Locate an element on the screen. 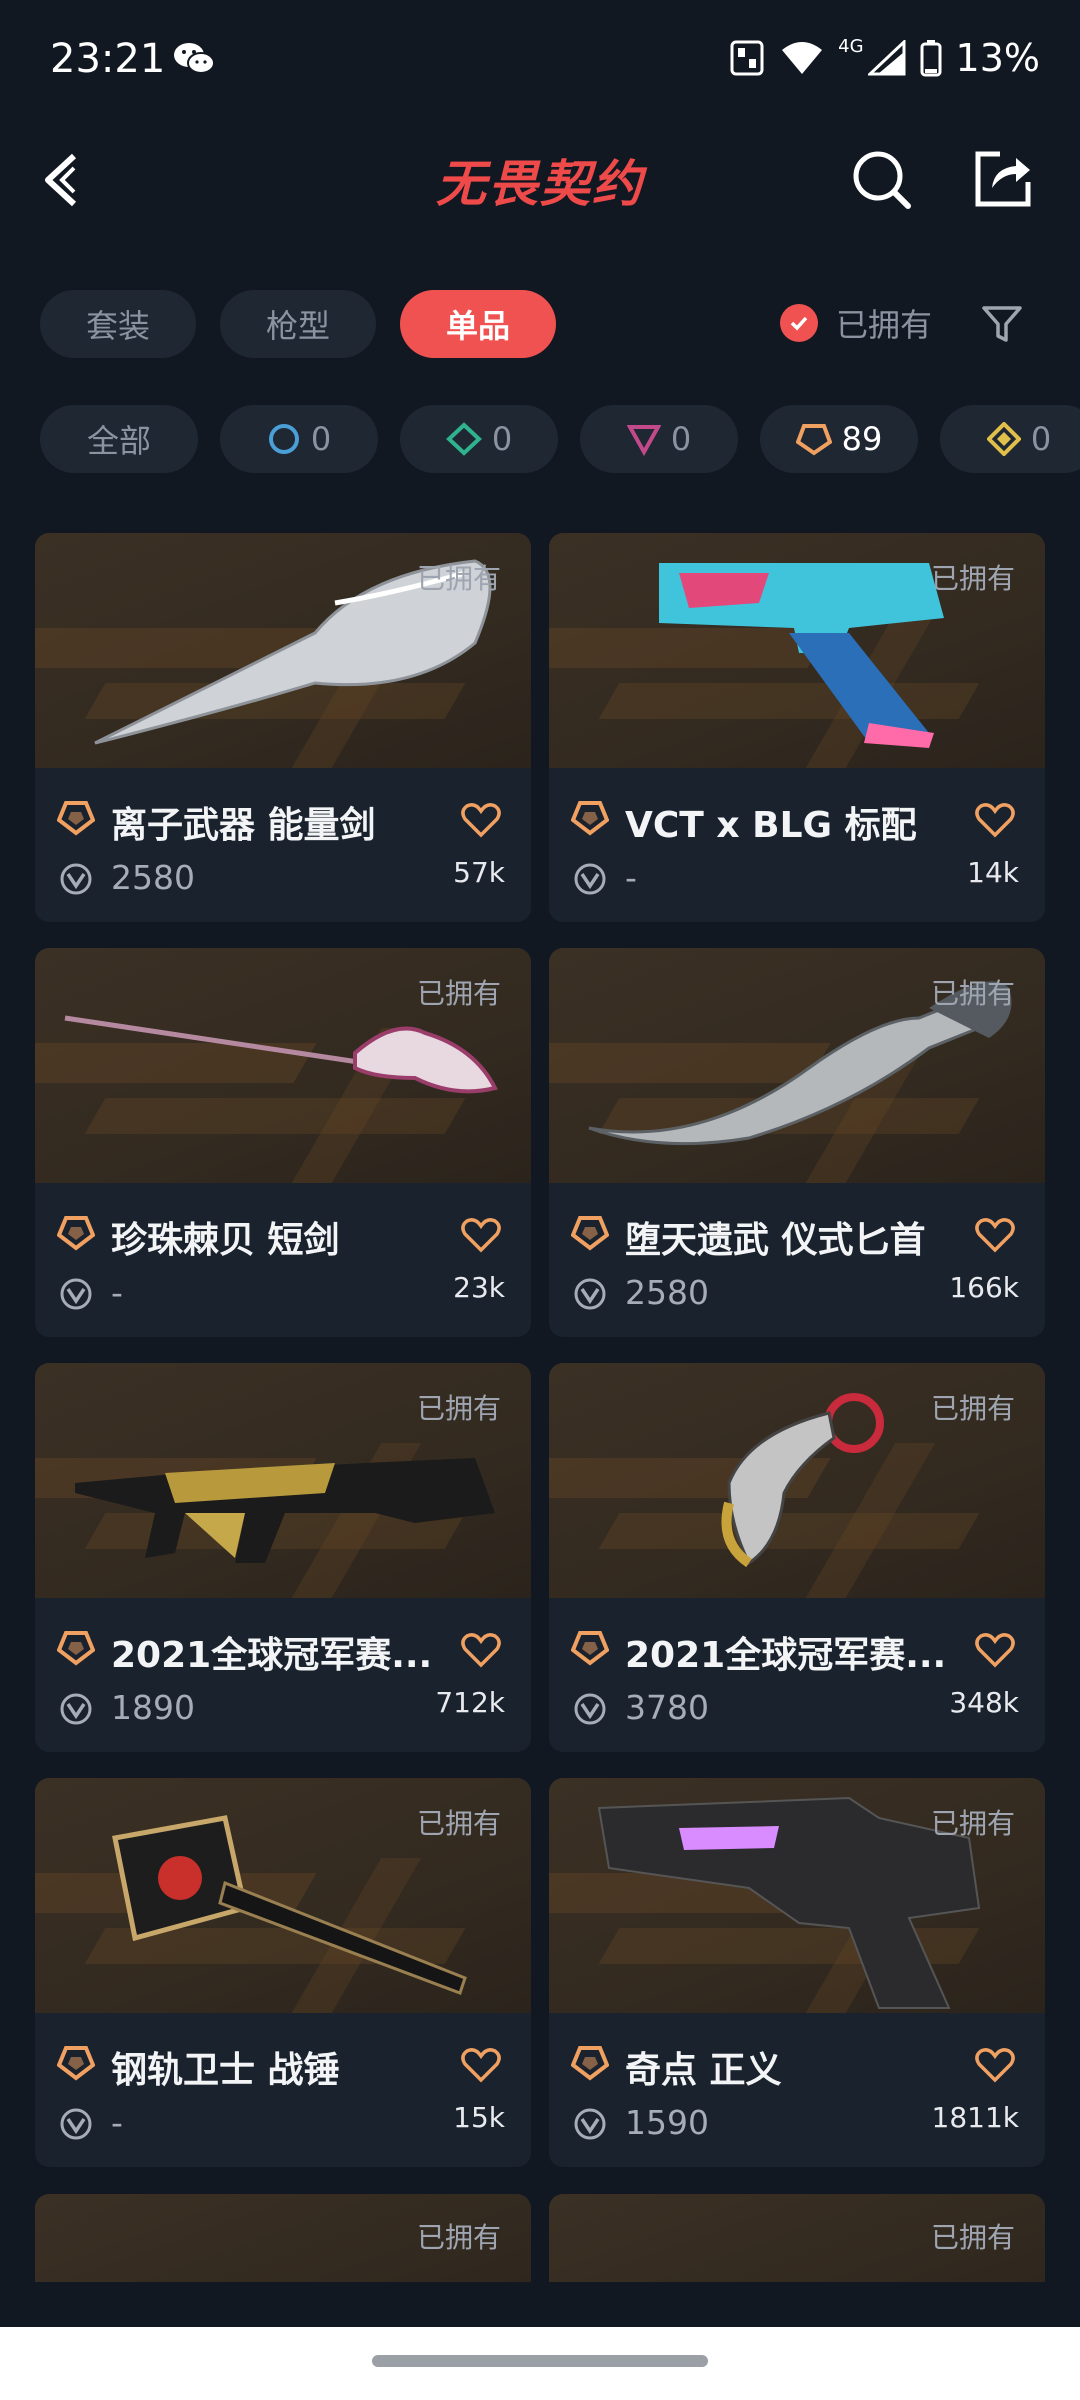 This screenshot has width=1080, height=2400. item-info: 离子武器 能量剑 2580 57k is located at coordinates (283, 845).